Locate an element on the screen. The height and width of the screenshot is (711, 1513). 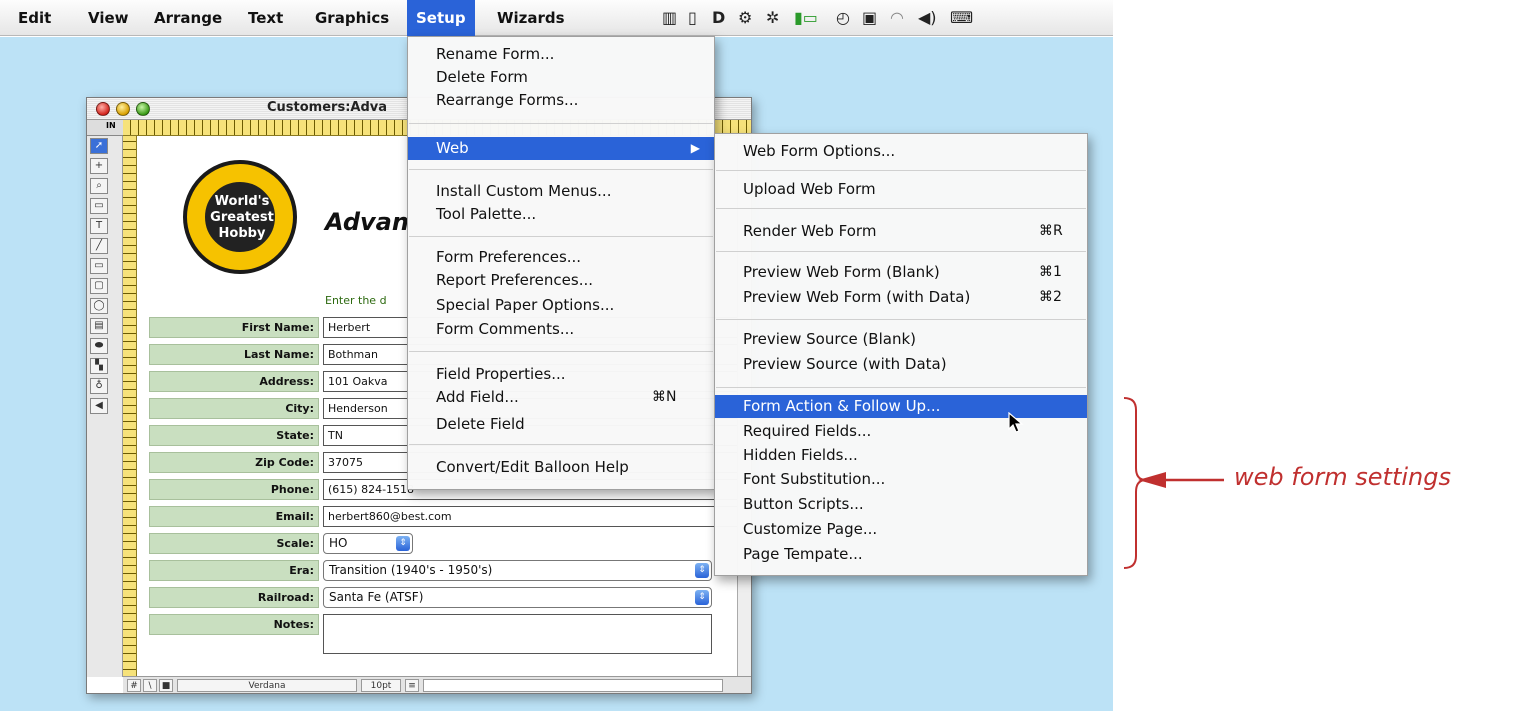
submenu-arrow-icon: ▶ is located at coordinates (695, 148).